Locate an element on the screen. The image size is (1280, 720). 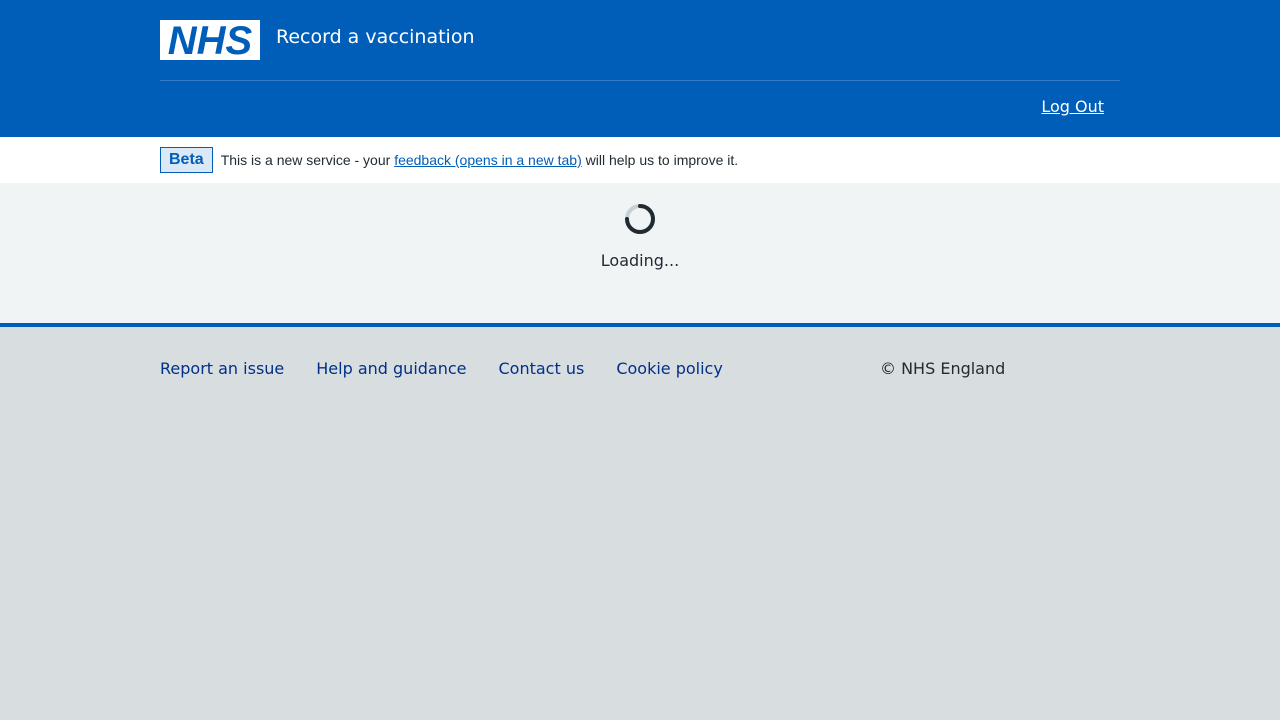
nhs-logo: NHS is located at coordinates (210, 40).